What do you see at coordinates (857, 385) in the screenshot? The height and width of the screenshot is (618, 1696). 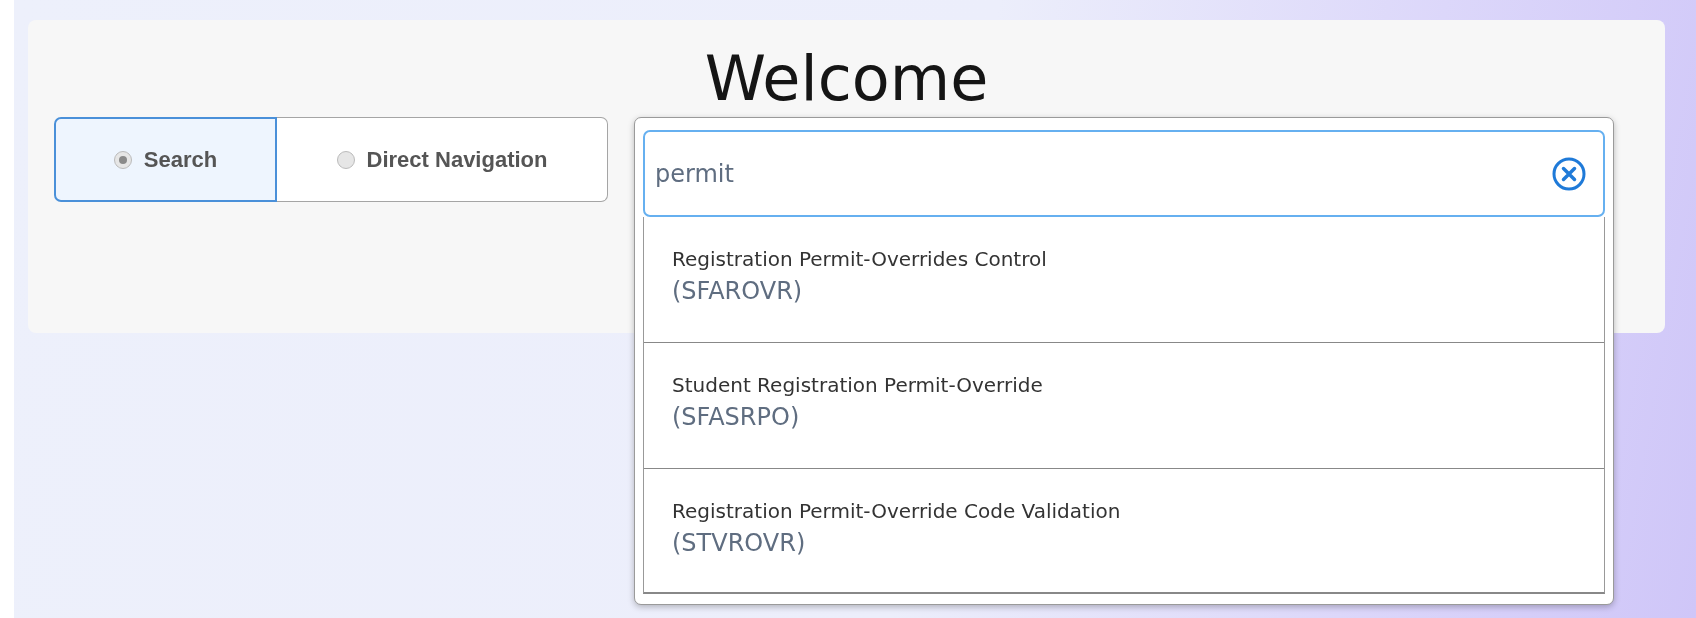 I see `result-name: Student Registration Permit-Override` at bounding box center [857, 385].